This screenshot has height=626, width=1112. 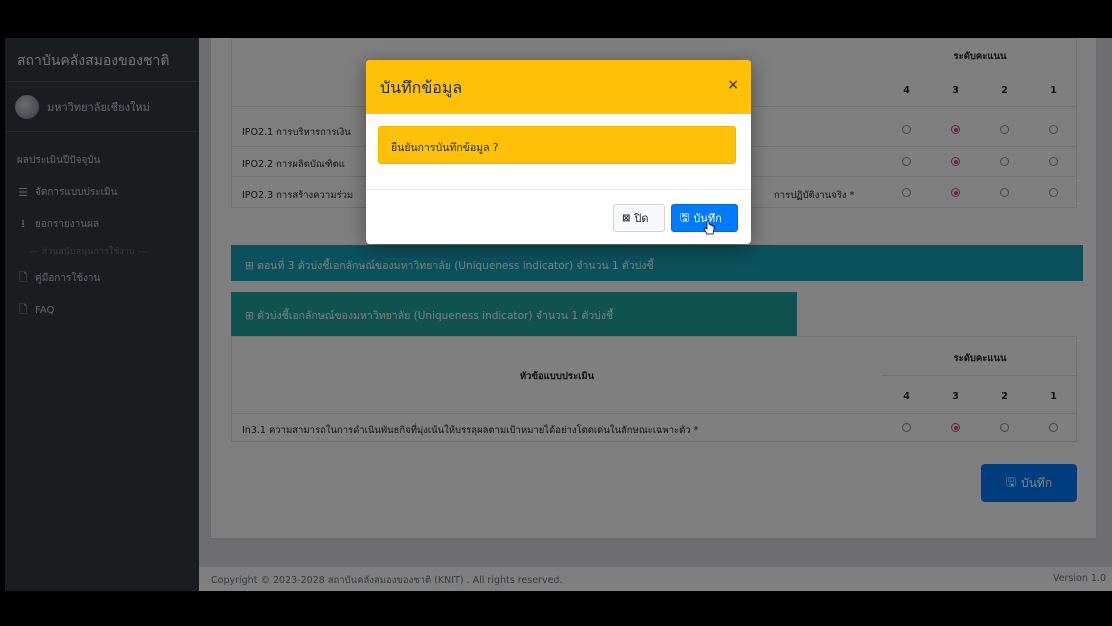 I want to click on modal-close-button: ⊠ ปิด, so click(x=639, y=218).